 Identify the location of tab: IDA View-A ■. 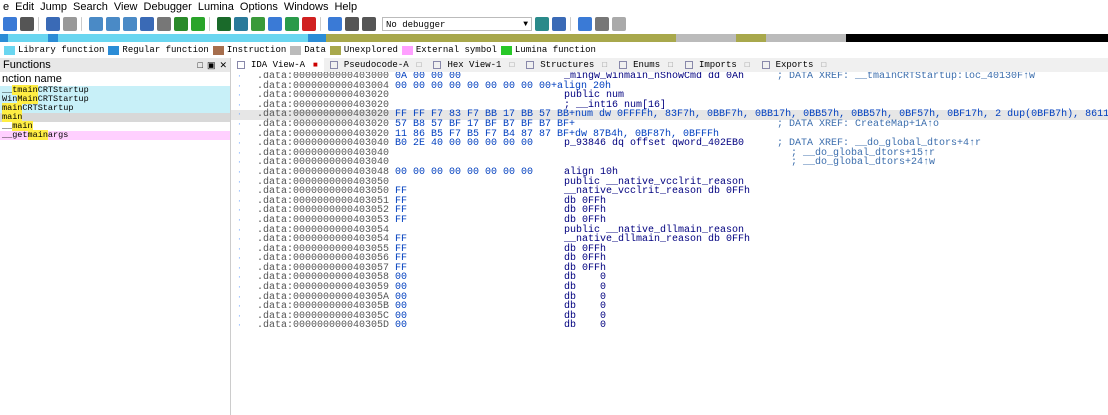
(277, 65).